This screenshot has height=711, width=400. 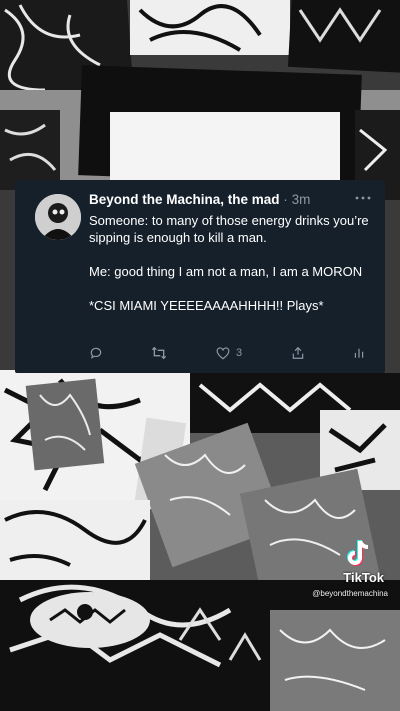 I want to click on tweet-actions: 3, so click(x=227, y=353).